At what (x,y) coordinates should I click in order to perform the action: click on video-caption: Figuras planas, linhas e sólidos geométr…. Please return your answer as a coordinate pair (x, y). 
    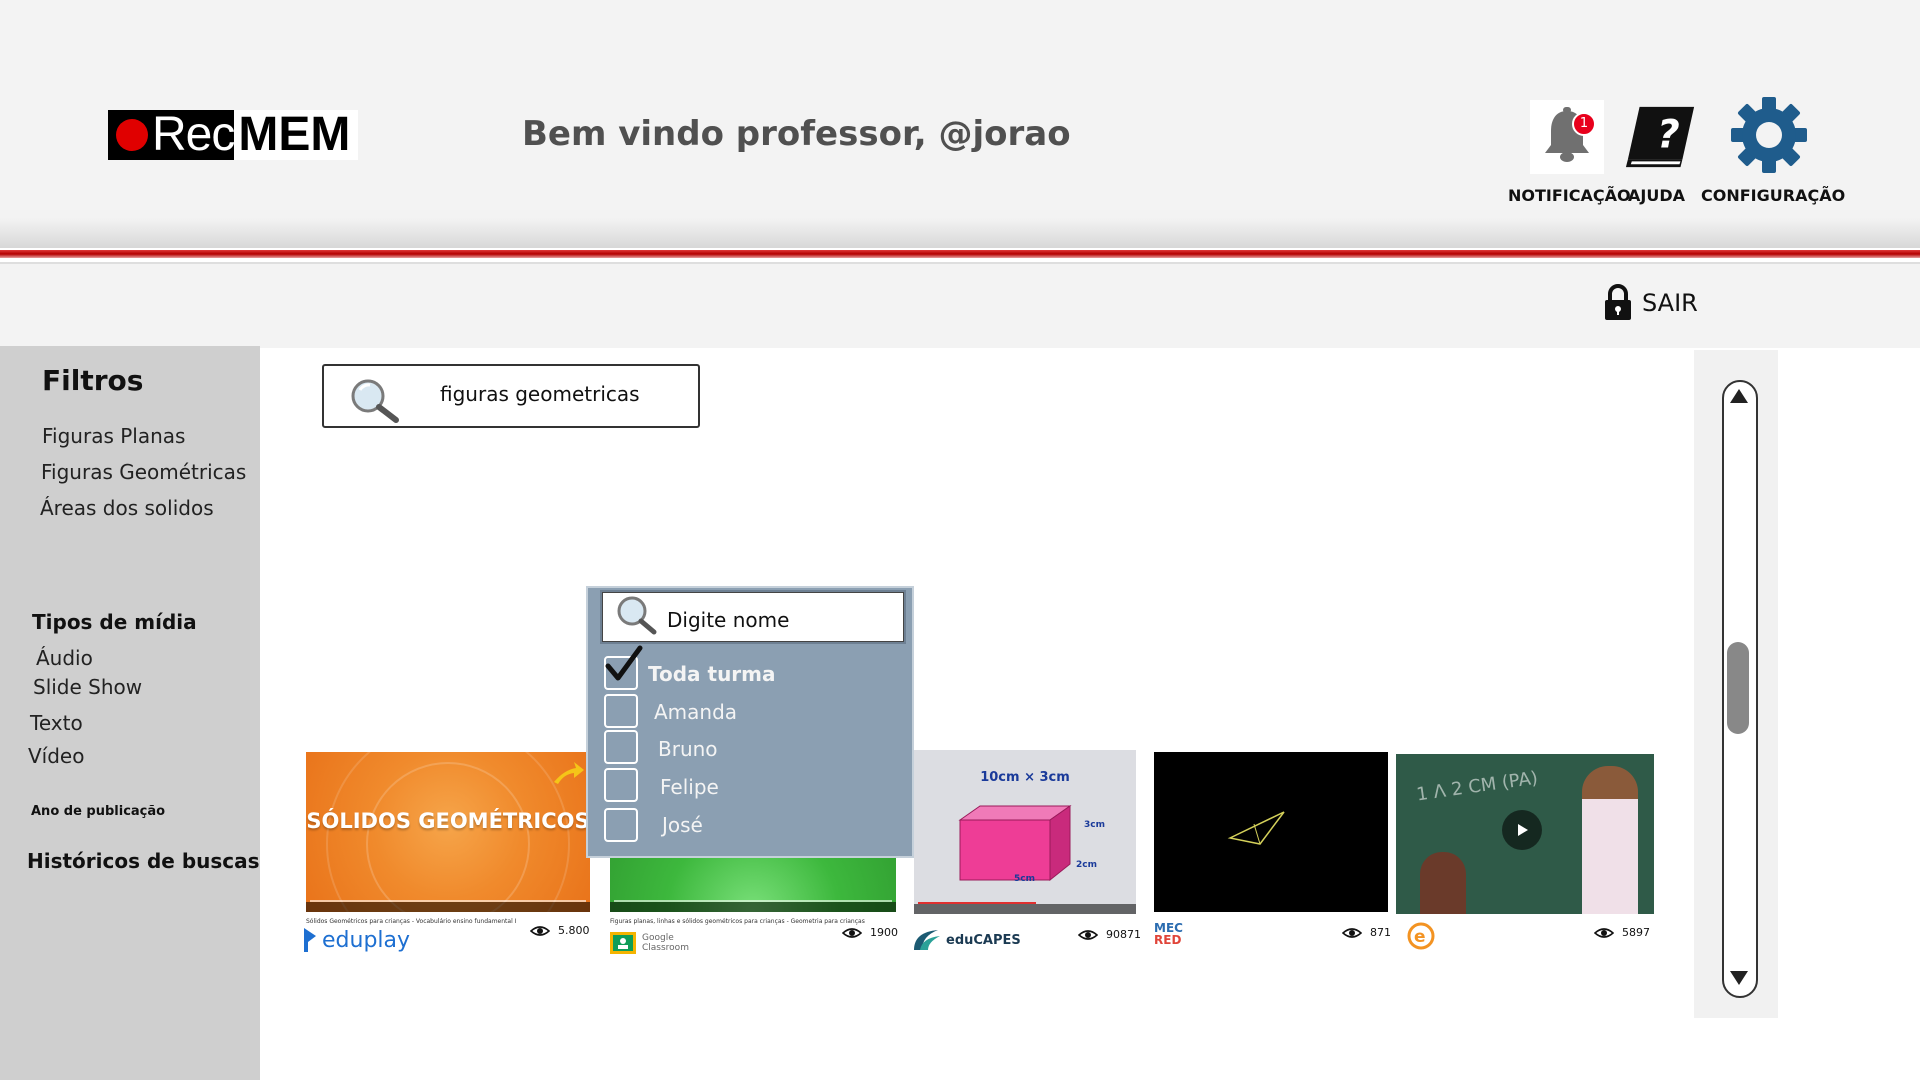
    Looking at the image, I should click on (737, 921).